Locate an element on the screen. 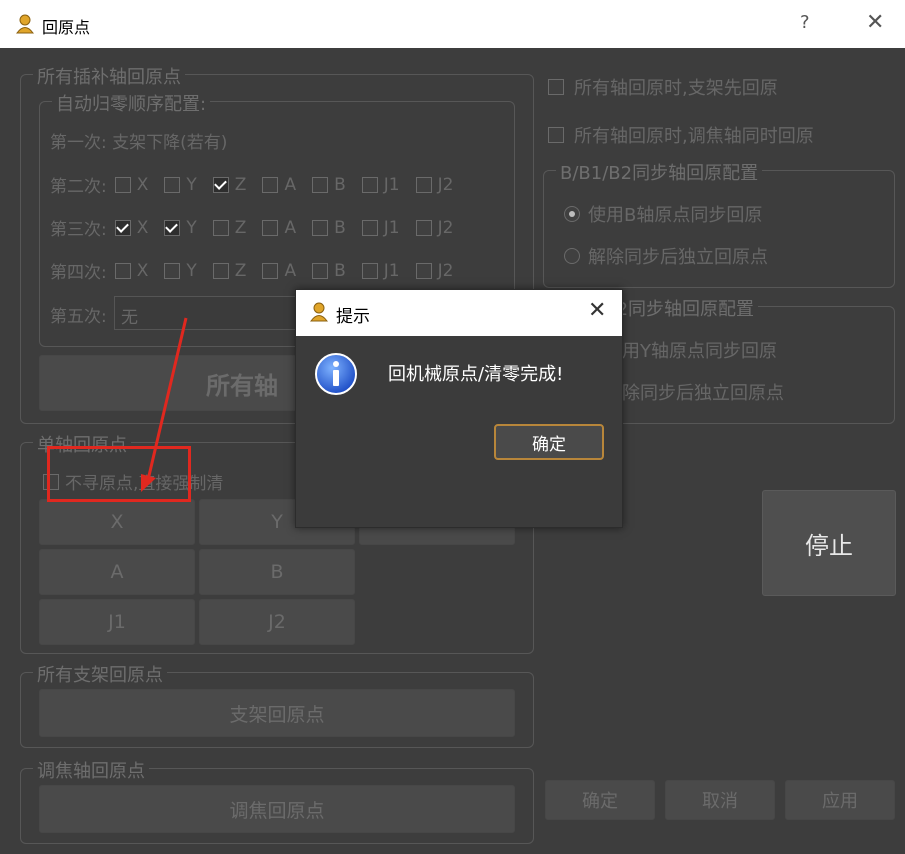 Image resolution: width=905 pixels, height=854 pixels. dialog-message: 回机械原点/清零完成! is located at coordinates (476, 374).